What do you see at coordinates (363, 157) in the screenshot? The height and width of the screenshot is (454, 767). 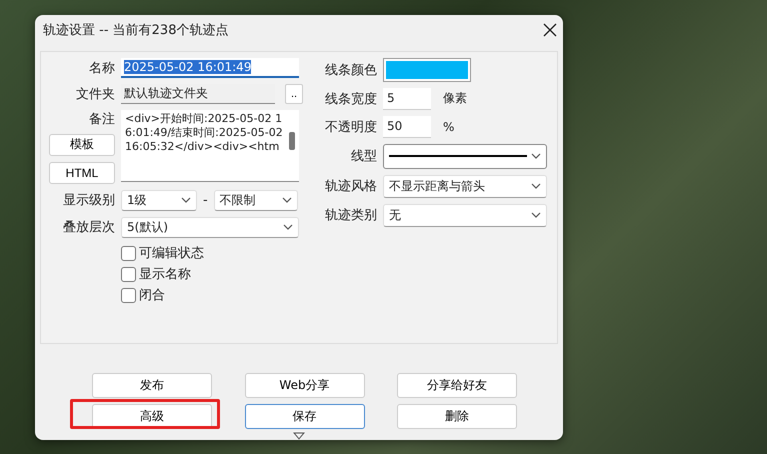 I see `field-label: 线型` at bounding box center [363, 157].